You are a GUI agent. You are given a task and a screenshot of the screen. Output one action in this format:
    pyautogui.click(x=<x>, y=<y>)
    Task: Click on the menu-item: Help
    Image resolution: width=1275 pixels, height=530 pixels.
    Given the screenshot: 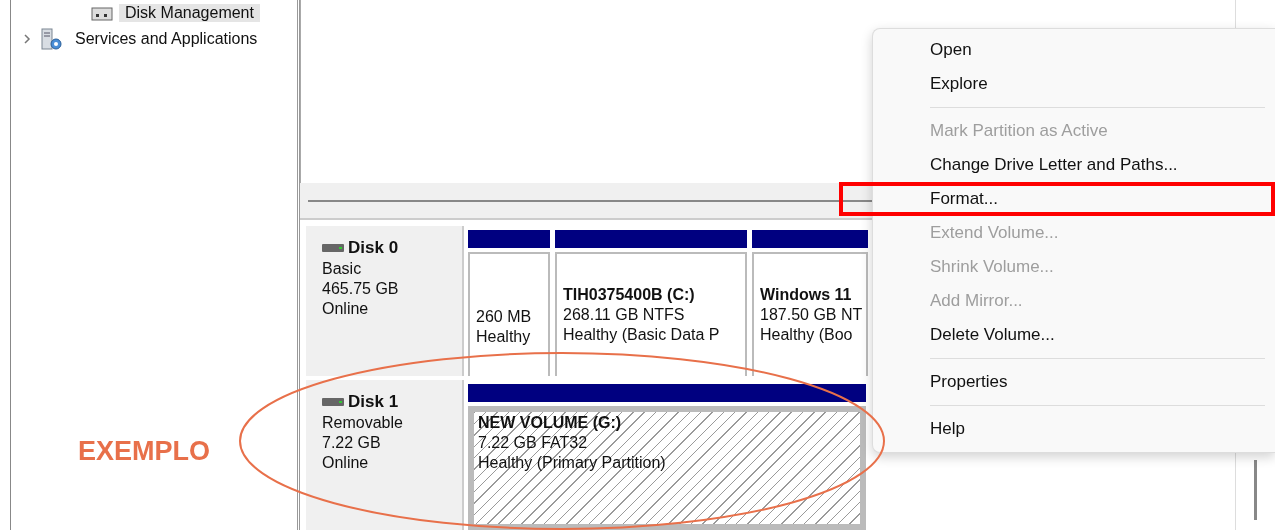 What is the action you would take?
    pyautogui.click(x=947, y=429)
    